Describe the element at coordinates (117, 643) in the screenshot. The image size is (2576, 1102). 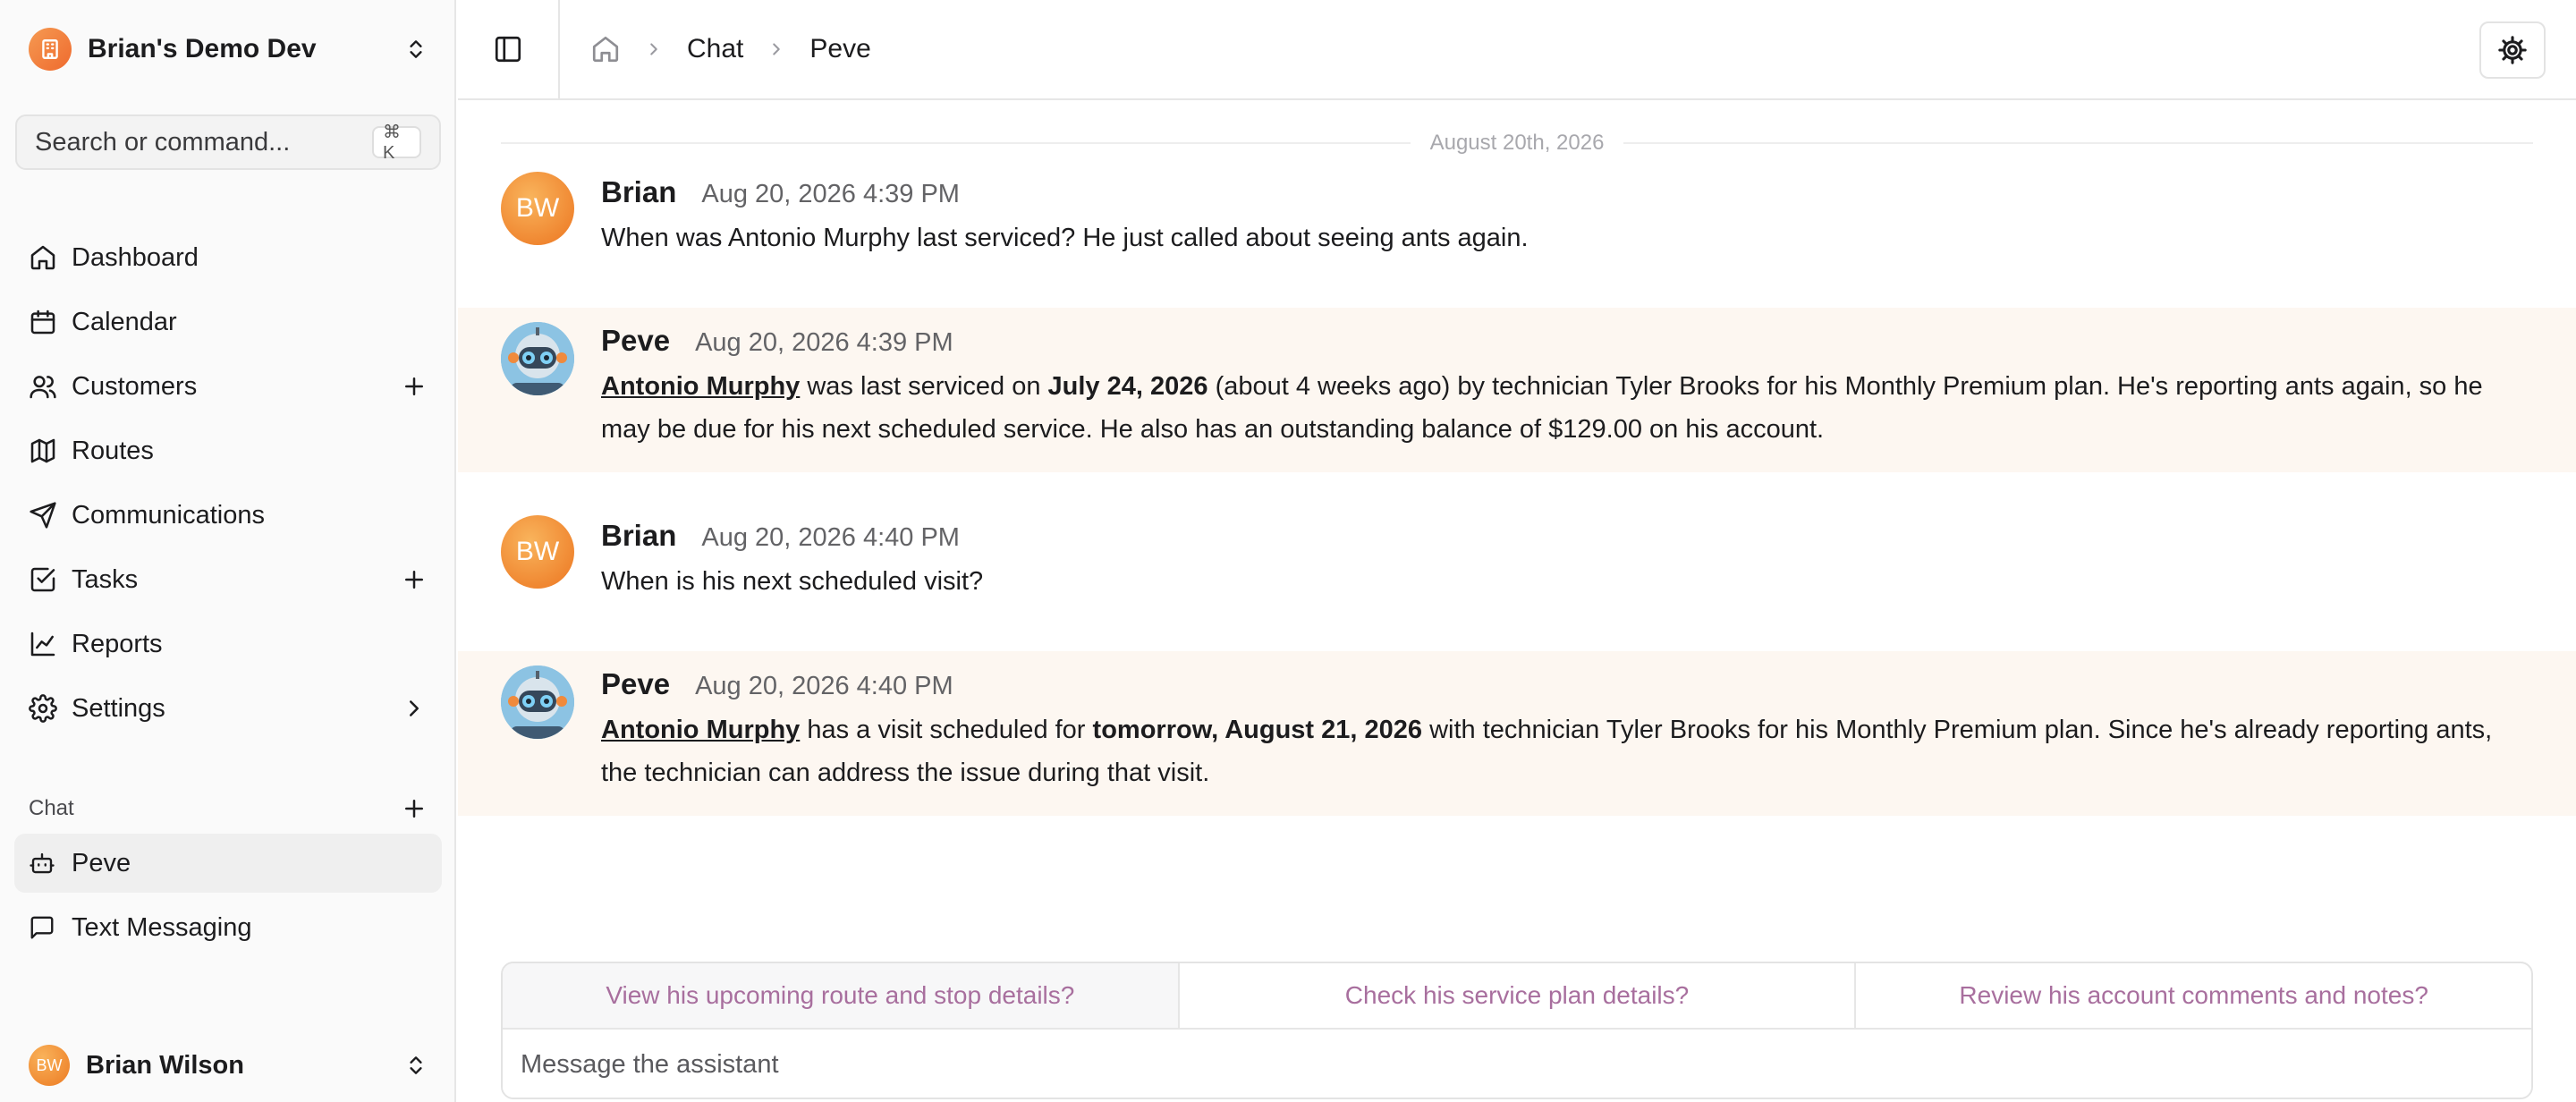
I see `nav-label: Reports` at that location.